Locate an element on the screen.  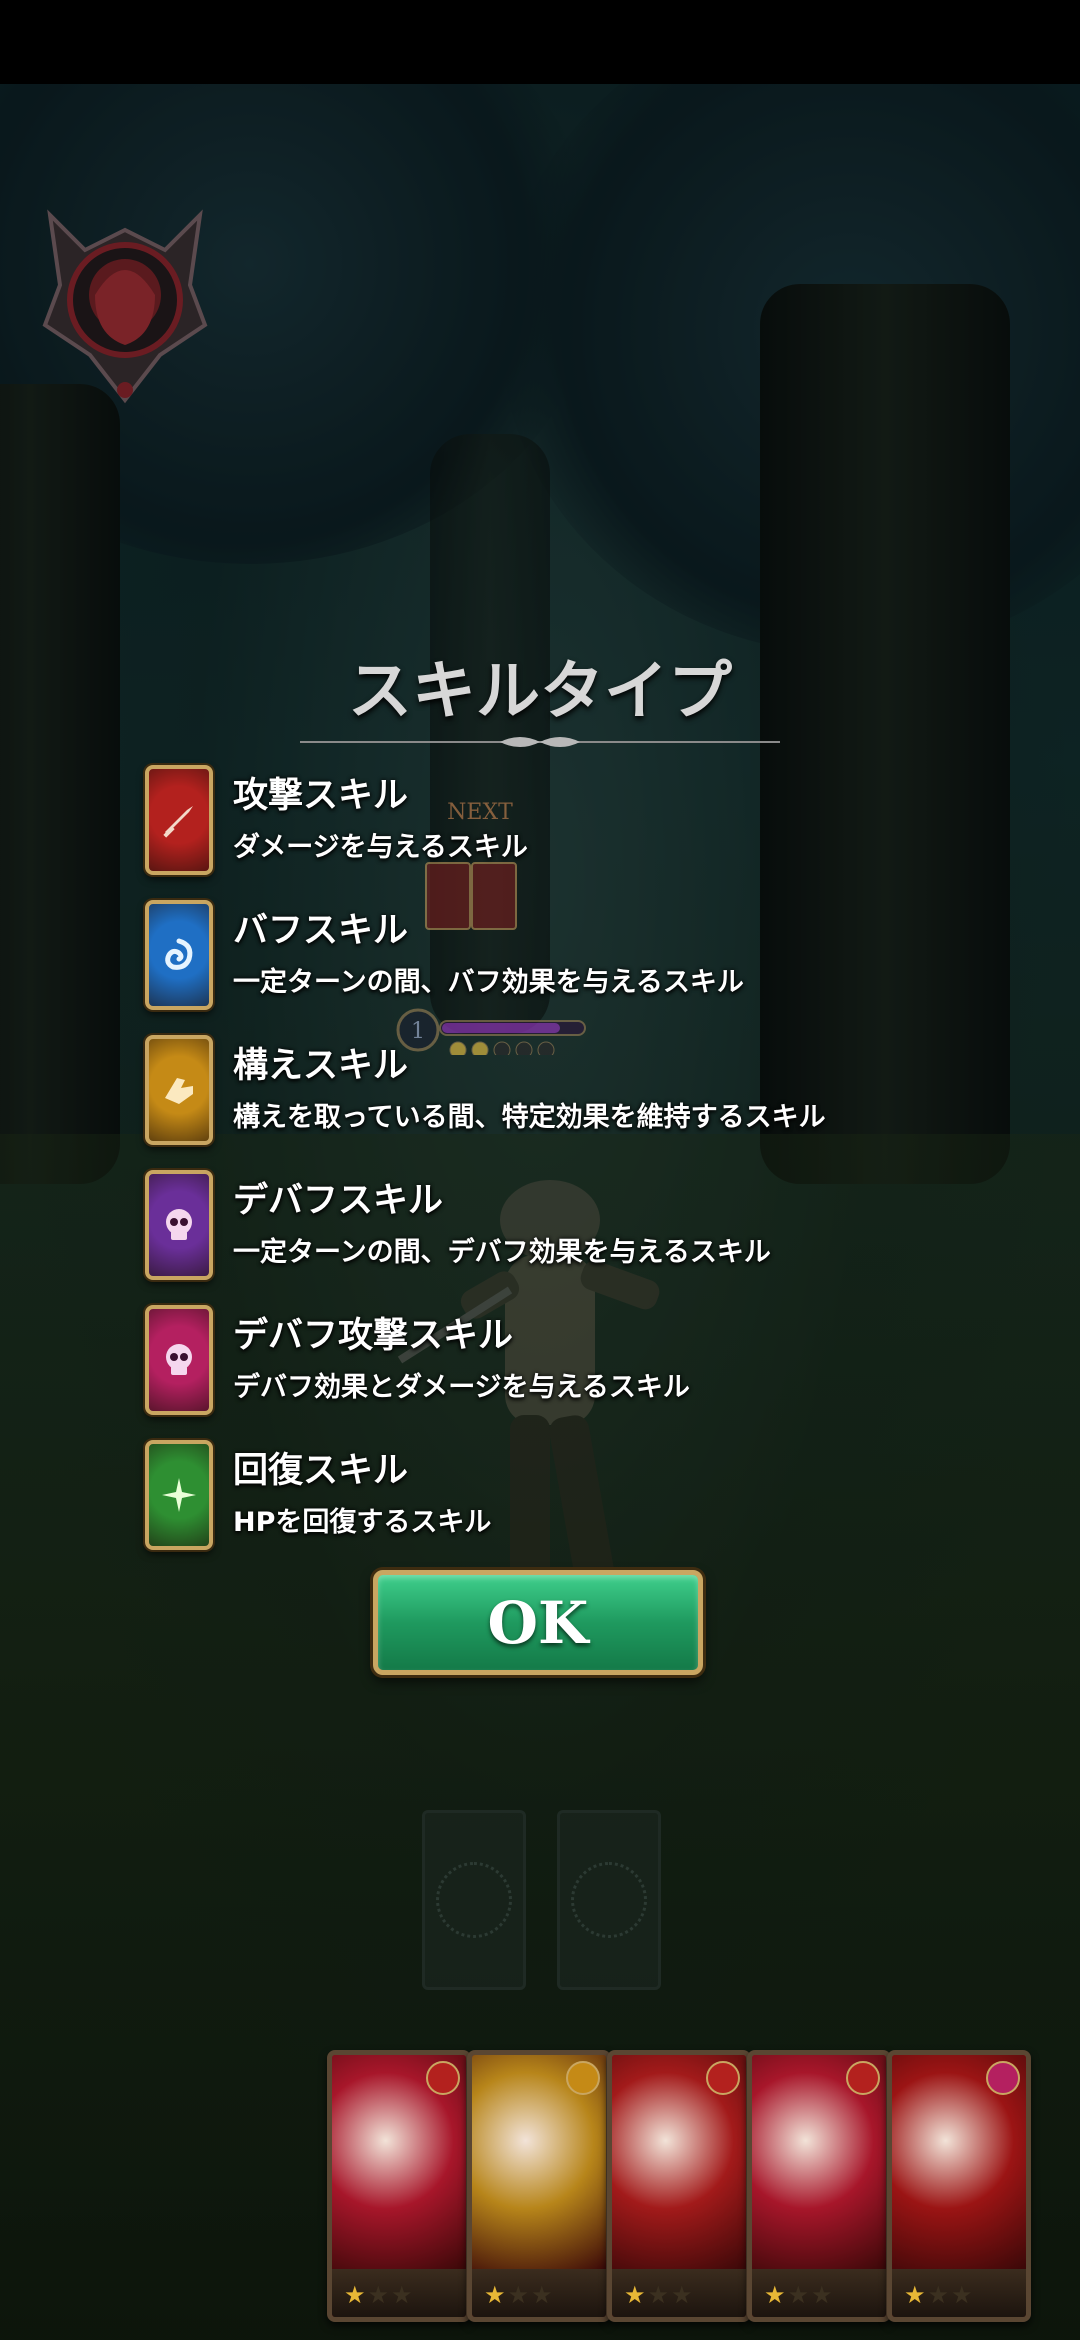
skill-type-description: HPを回復するスキル is located at coordinates (362, 1522).